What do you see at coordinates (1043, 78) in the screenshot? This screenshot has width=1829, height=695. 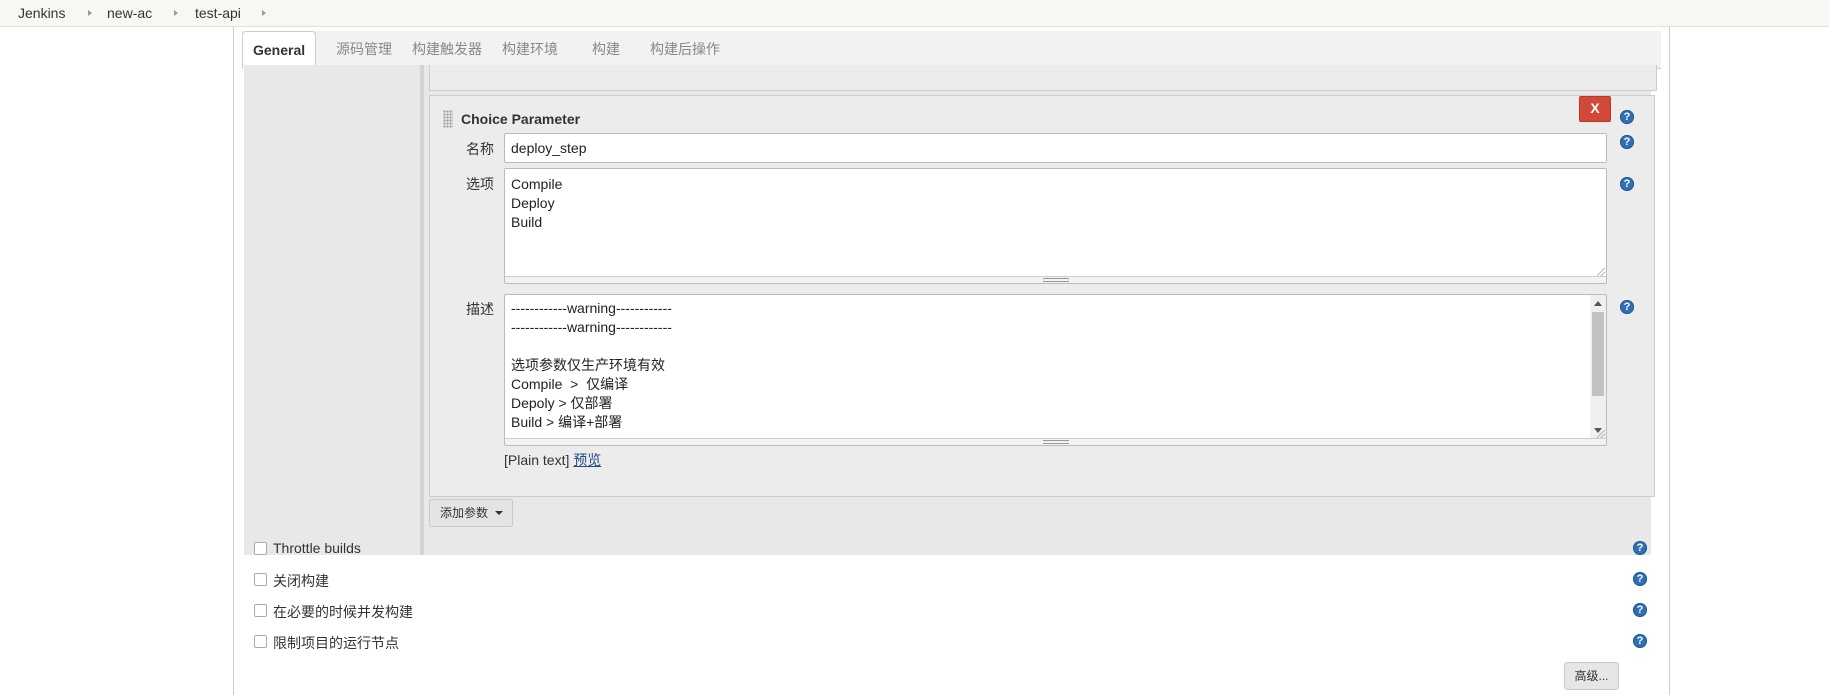 I see `previous-parameter-block` at bounding box center [1043, 78].